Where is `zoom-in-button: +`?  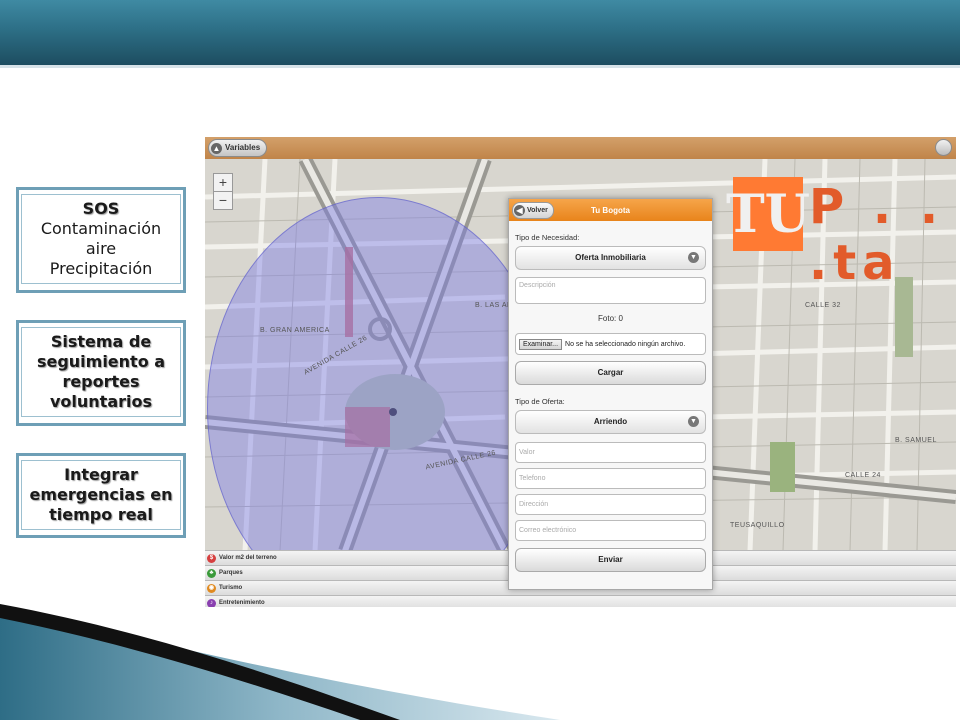 zoom-in-button: + is located at coordinates (223, 182).